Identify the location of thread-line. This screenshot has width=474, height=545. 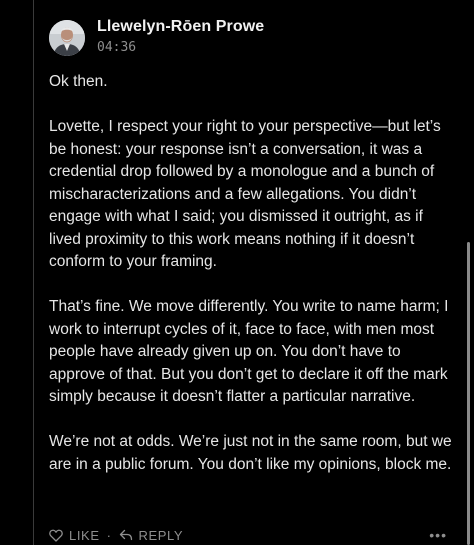
(33, 272).